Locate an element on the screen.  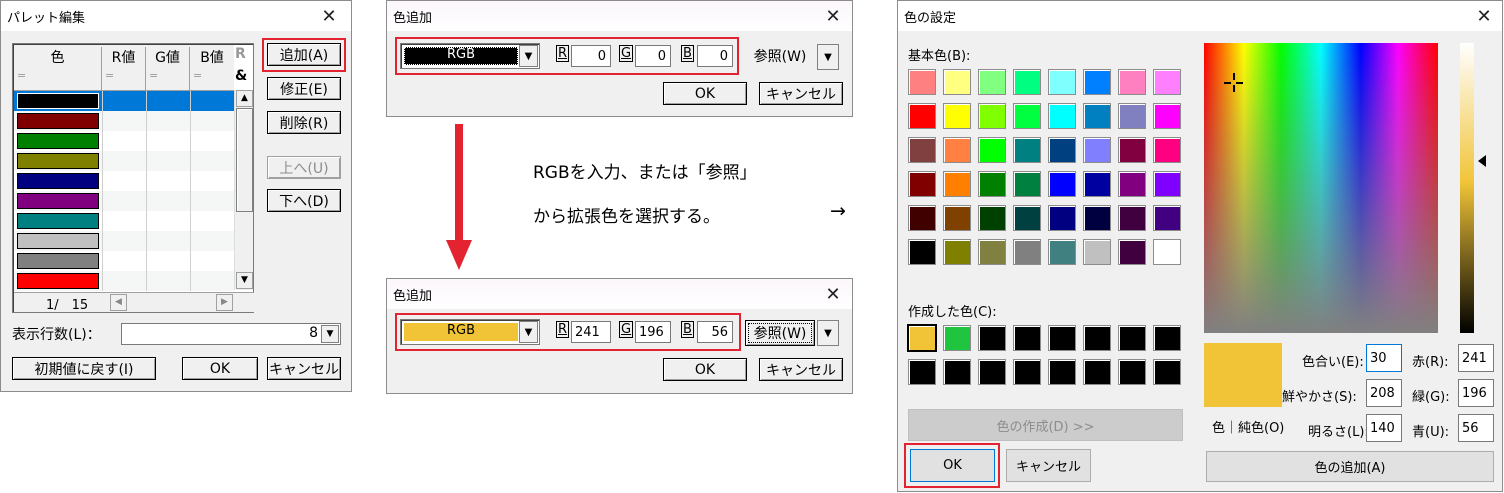
col-b: B値 = is located at coordinates (212, 69).